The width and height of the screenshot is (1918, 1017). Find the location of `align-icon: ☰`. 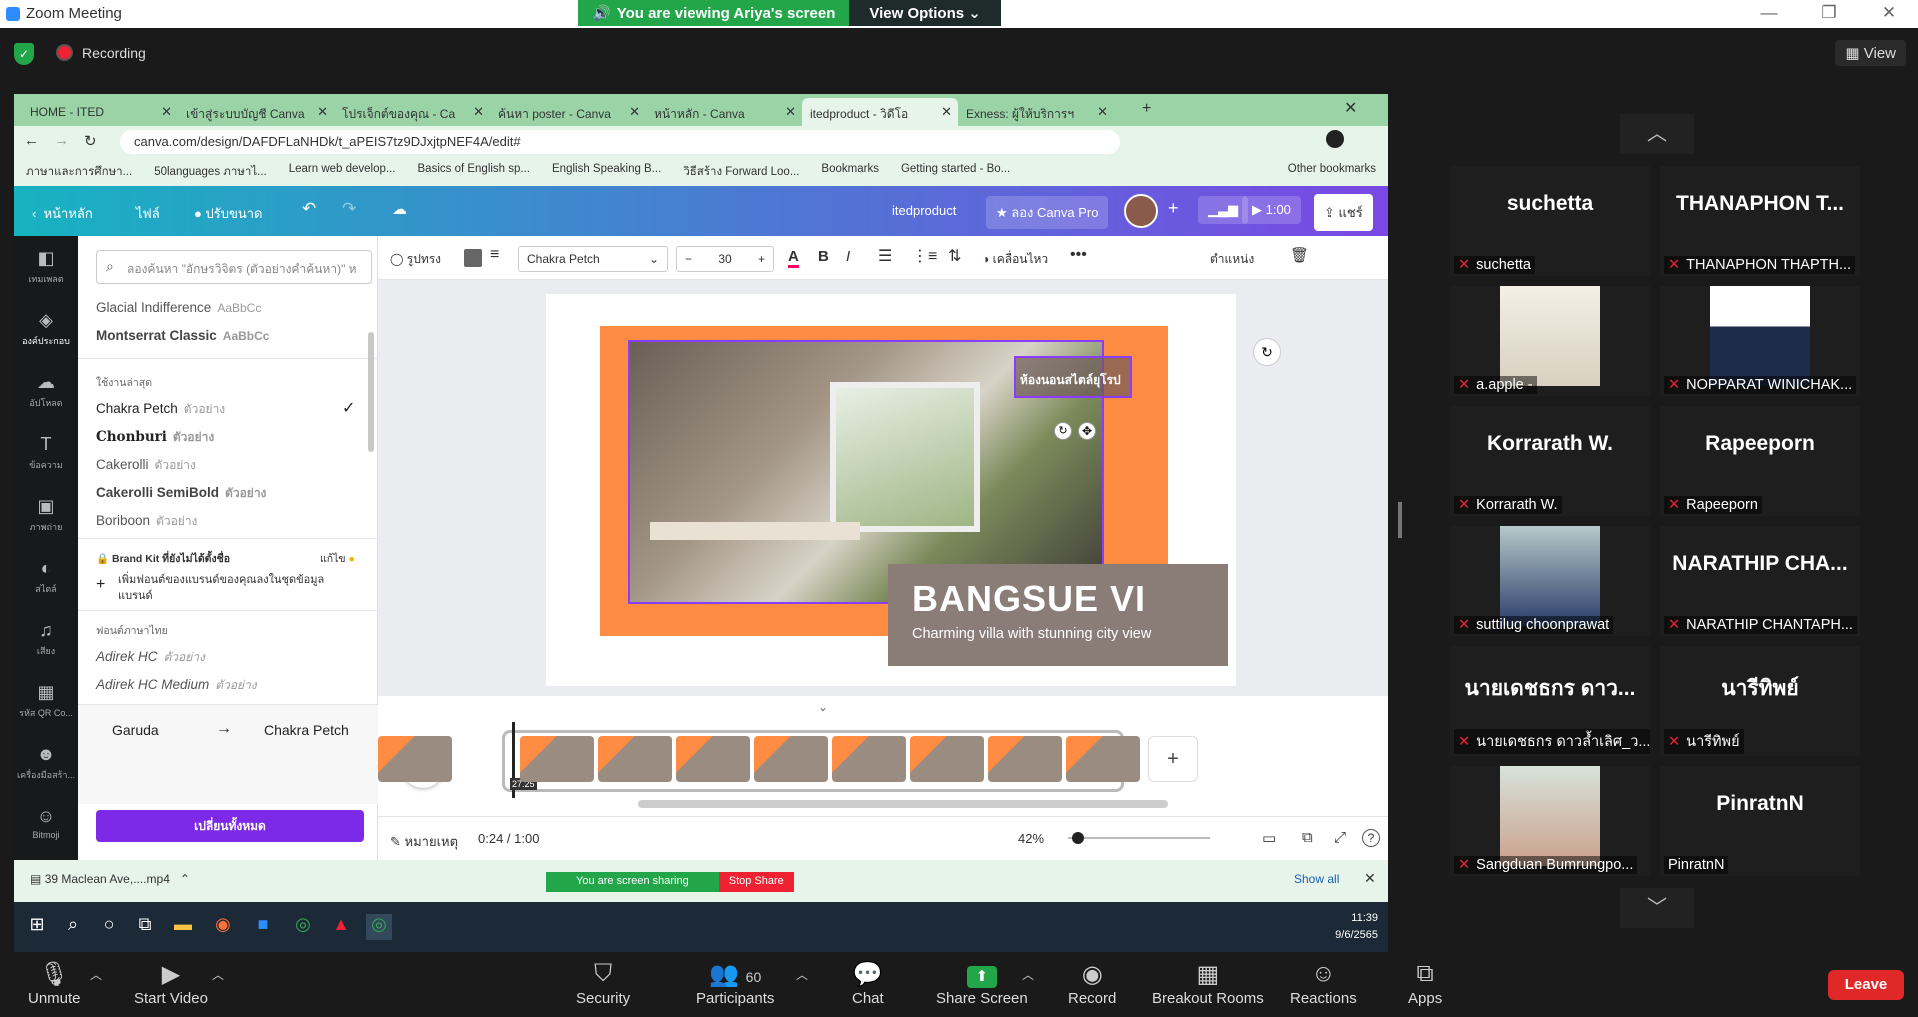

align-icon: ☰ is located at coordinates (885, 256).